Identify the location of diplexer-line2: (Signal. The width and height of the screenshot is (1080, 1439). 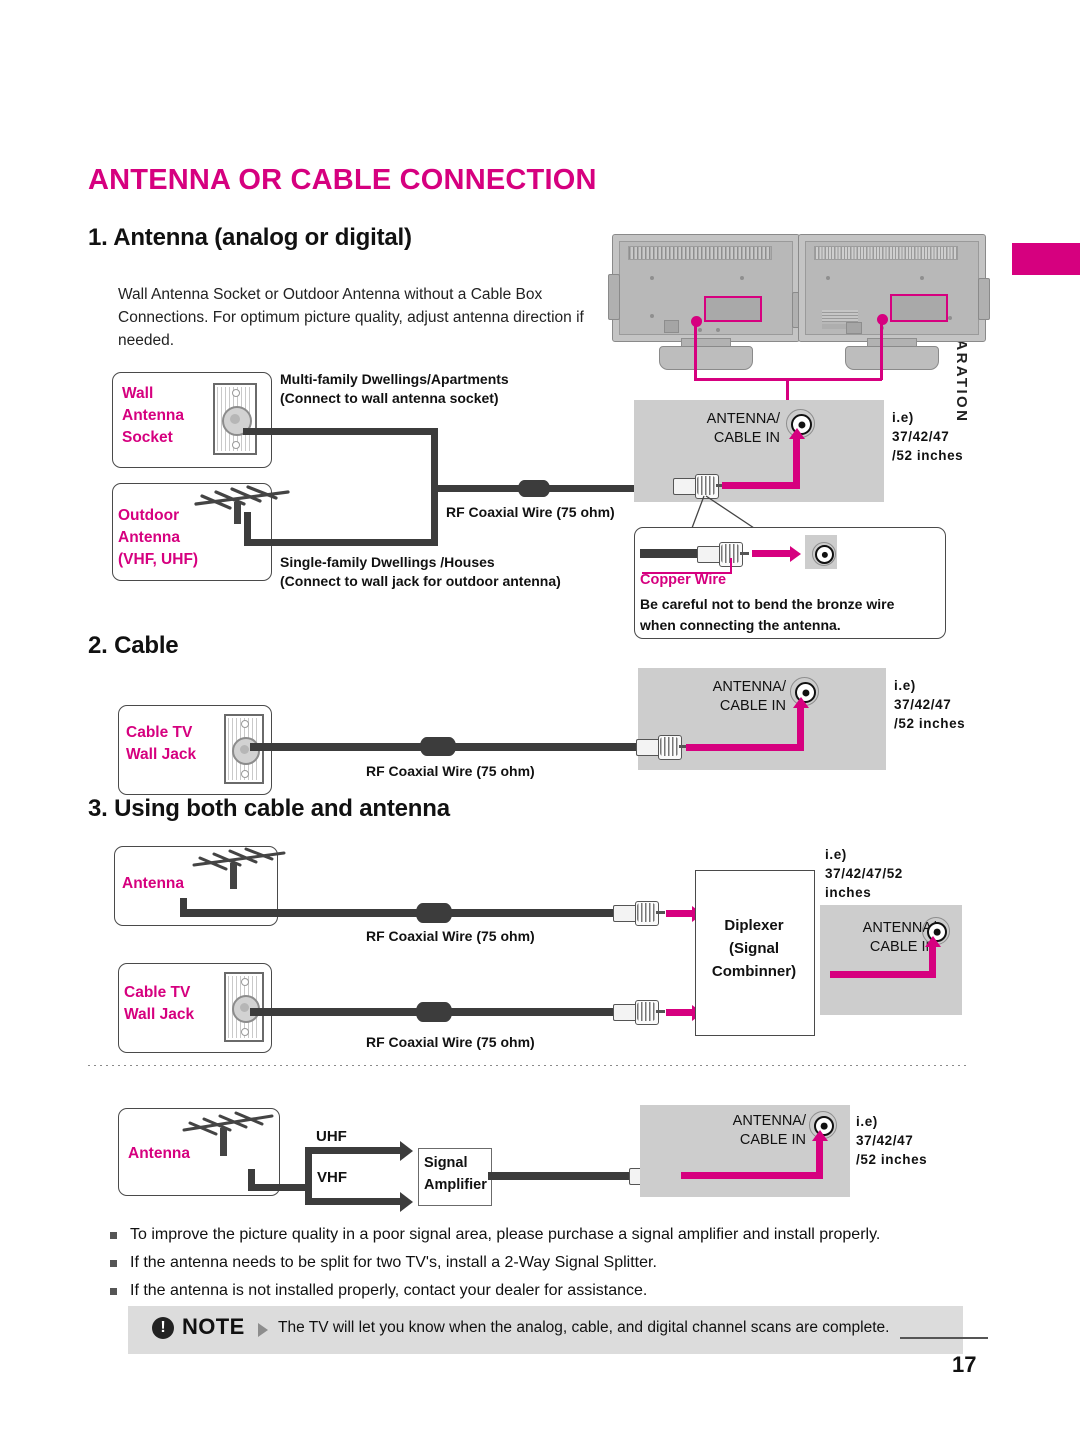
(753, 948).